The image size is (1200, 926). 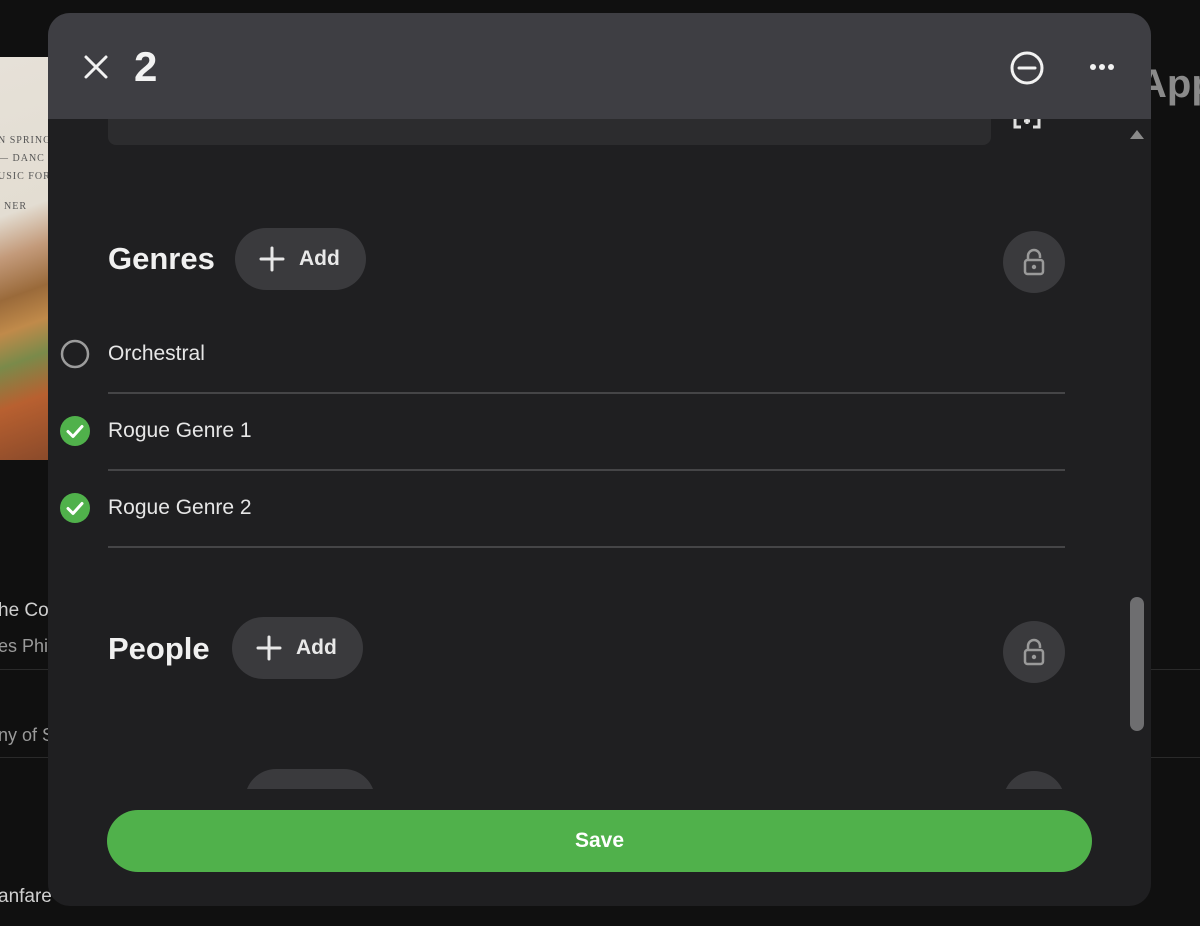 What do you see at coordinates (26, 646) in the screenshot?
I see `background-album-artist: es Phil` at bounding box center [26, 646].